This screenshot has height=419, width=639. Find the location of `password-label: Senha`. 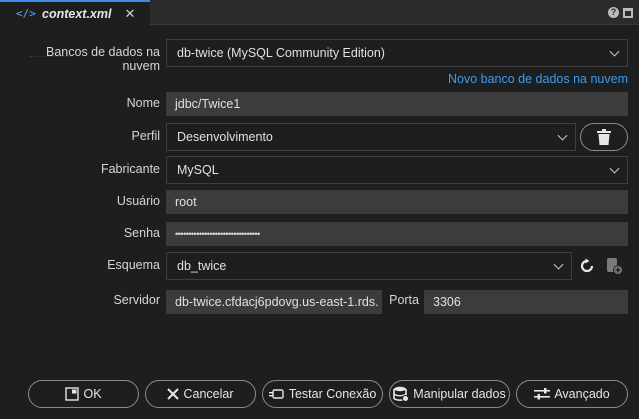

password-label: Senha is located at coordinates (141, 233).